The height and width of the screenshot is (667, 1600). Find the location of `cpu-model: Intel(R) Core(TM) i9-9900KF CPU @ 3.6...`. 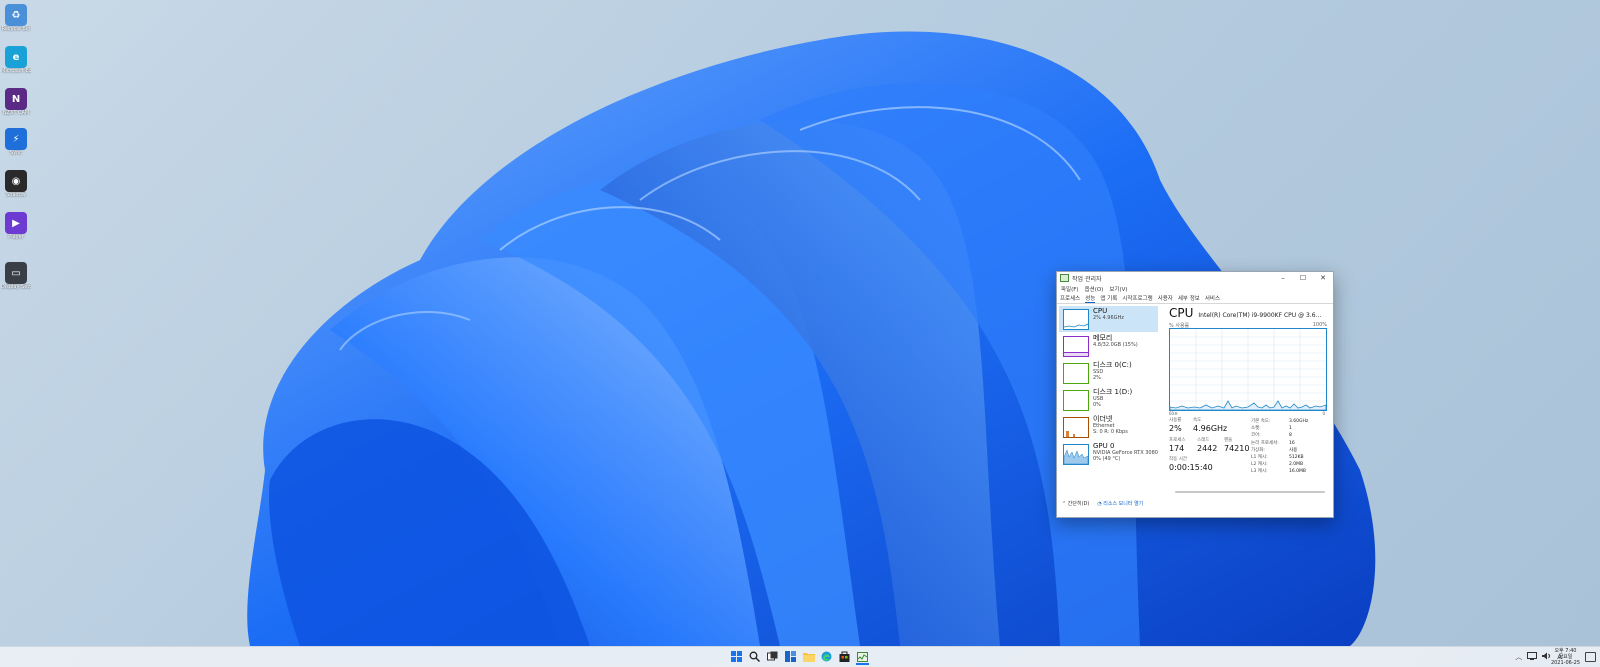

cpu-model: Intel(R) Core(TM) i9-9900KF CPU @ 3.6... is located at coordinates (1260, 315).